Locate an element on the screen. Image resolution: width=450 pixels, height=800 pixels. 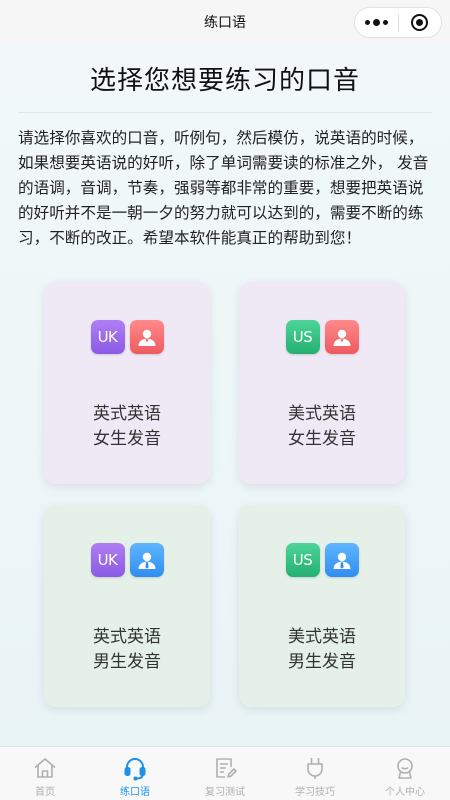
more-dots-icon is located at coordinates (376, 22).